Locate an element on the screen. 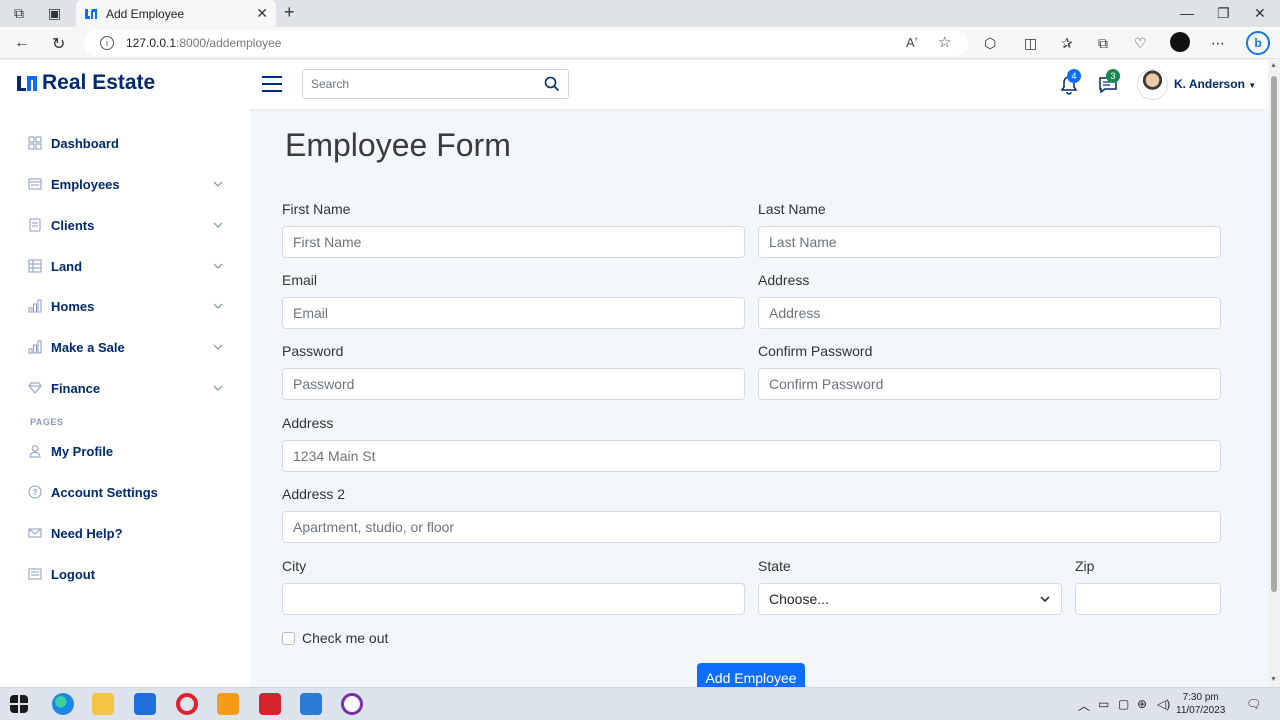 Image resolution: width=1280 pixels, height=720 pixels. user-menu: K. Anderson ▼ is located at coordinates (1215, 84).